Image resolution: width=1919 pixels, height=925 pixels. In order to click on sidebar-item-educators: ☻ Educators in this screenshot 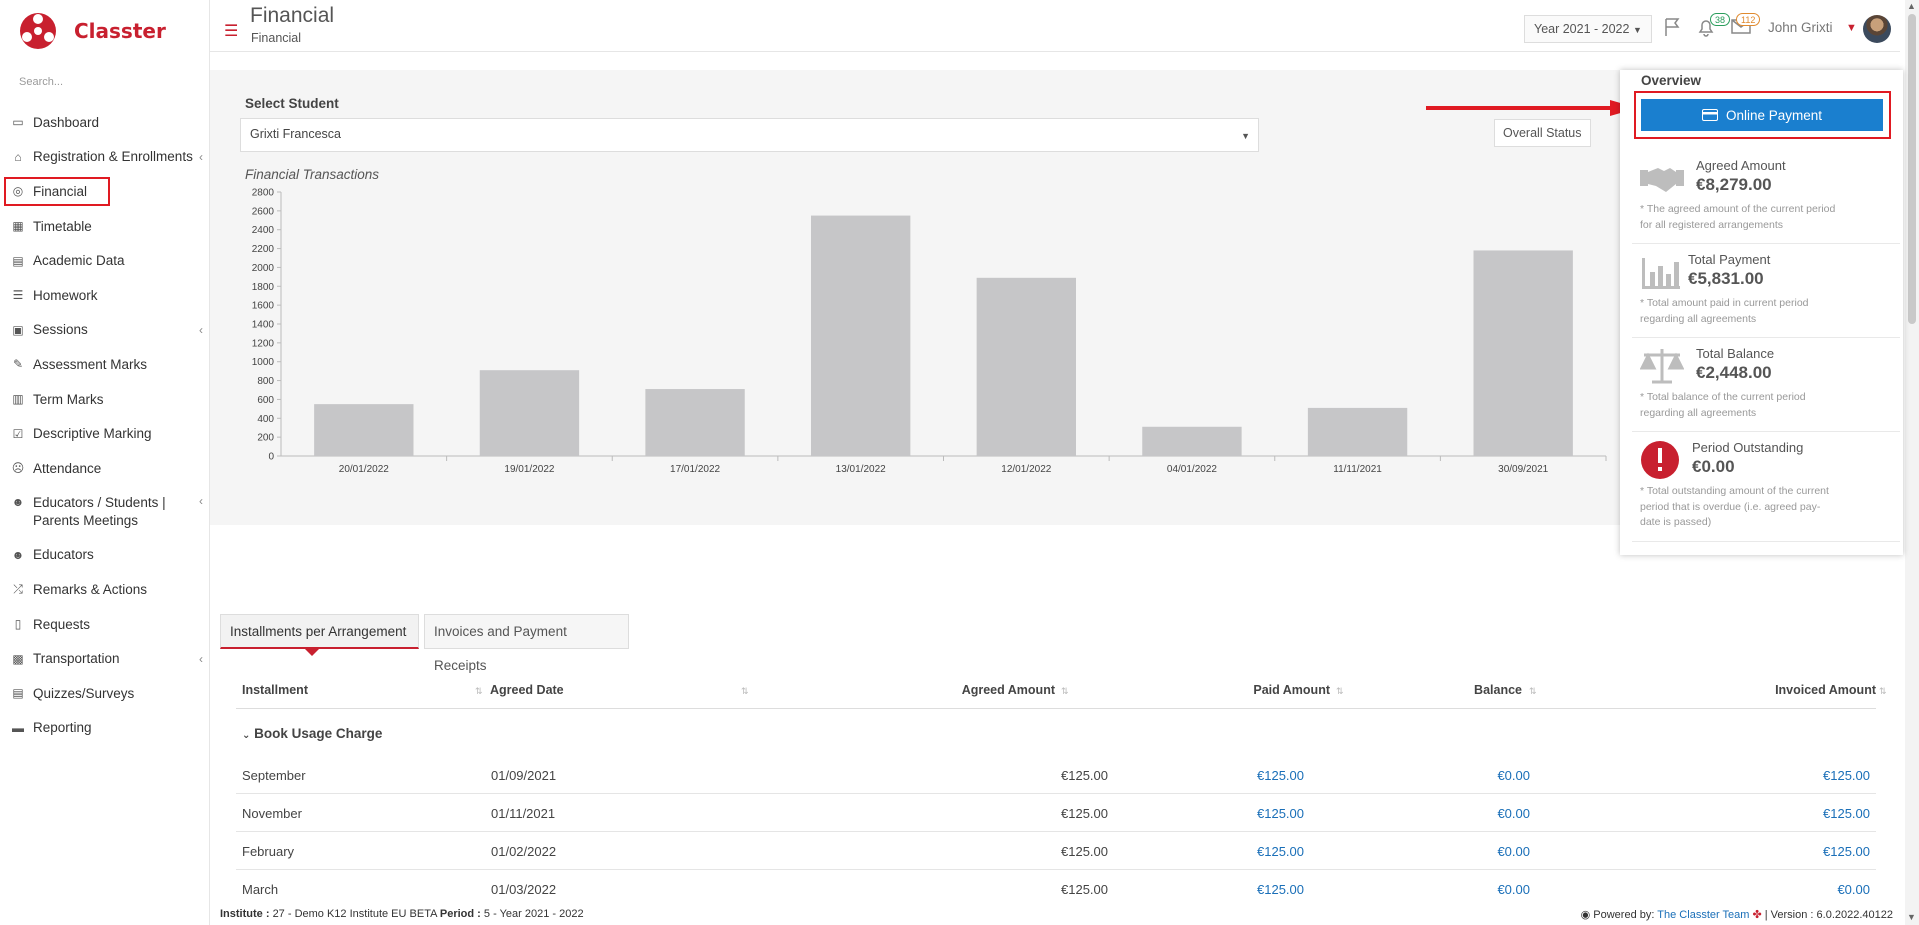, I will do `click(105, 555)`.